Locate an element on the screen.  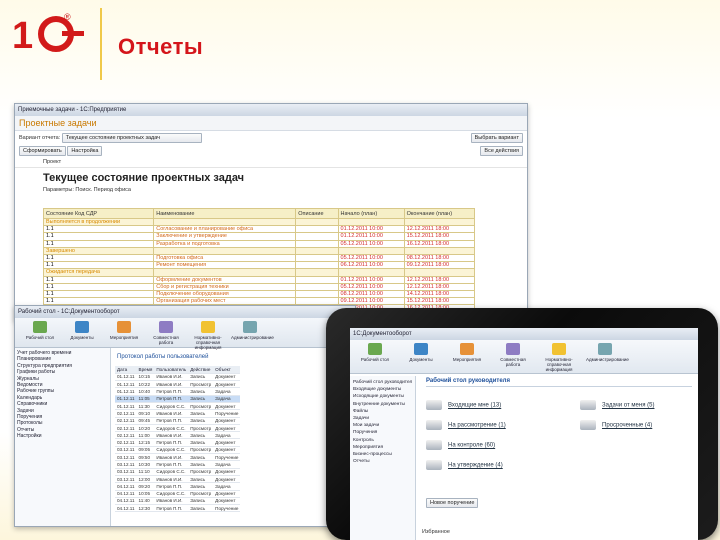
new-task-button: Новое поручение is located at coordinates (452, 503).